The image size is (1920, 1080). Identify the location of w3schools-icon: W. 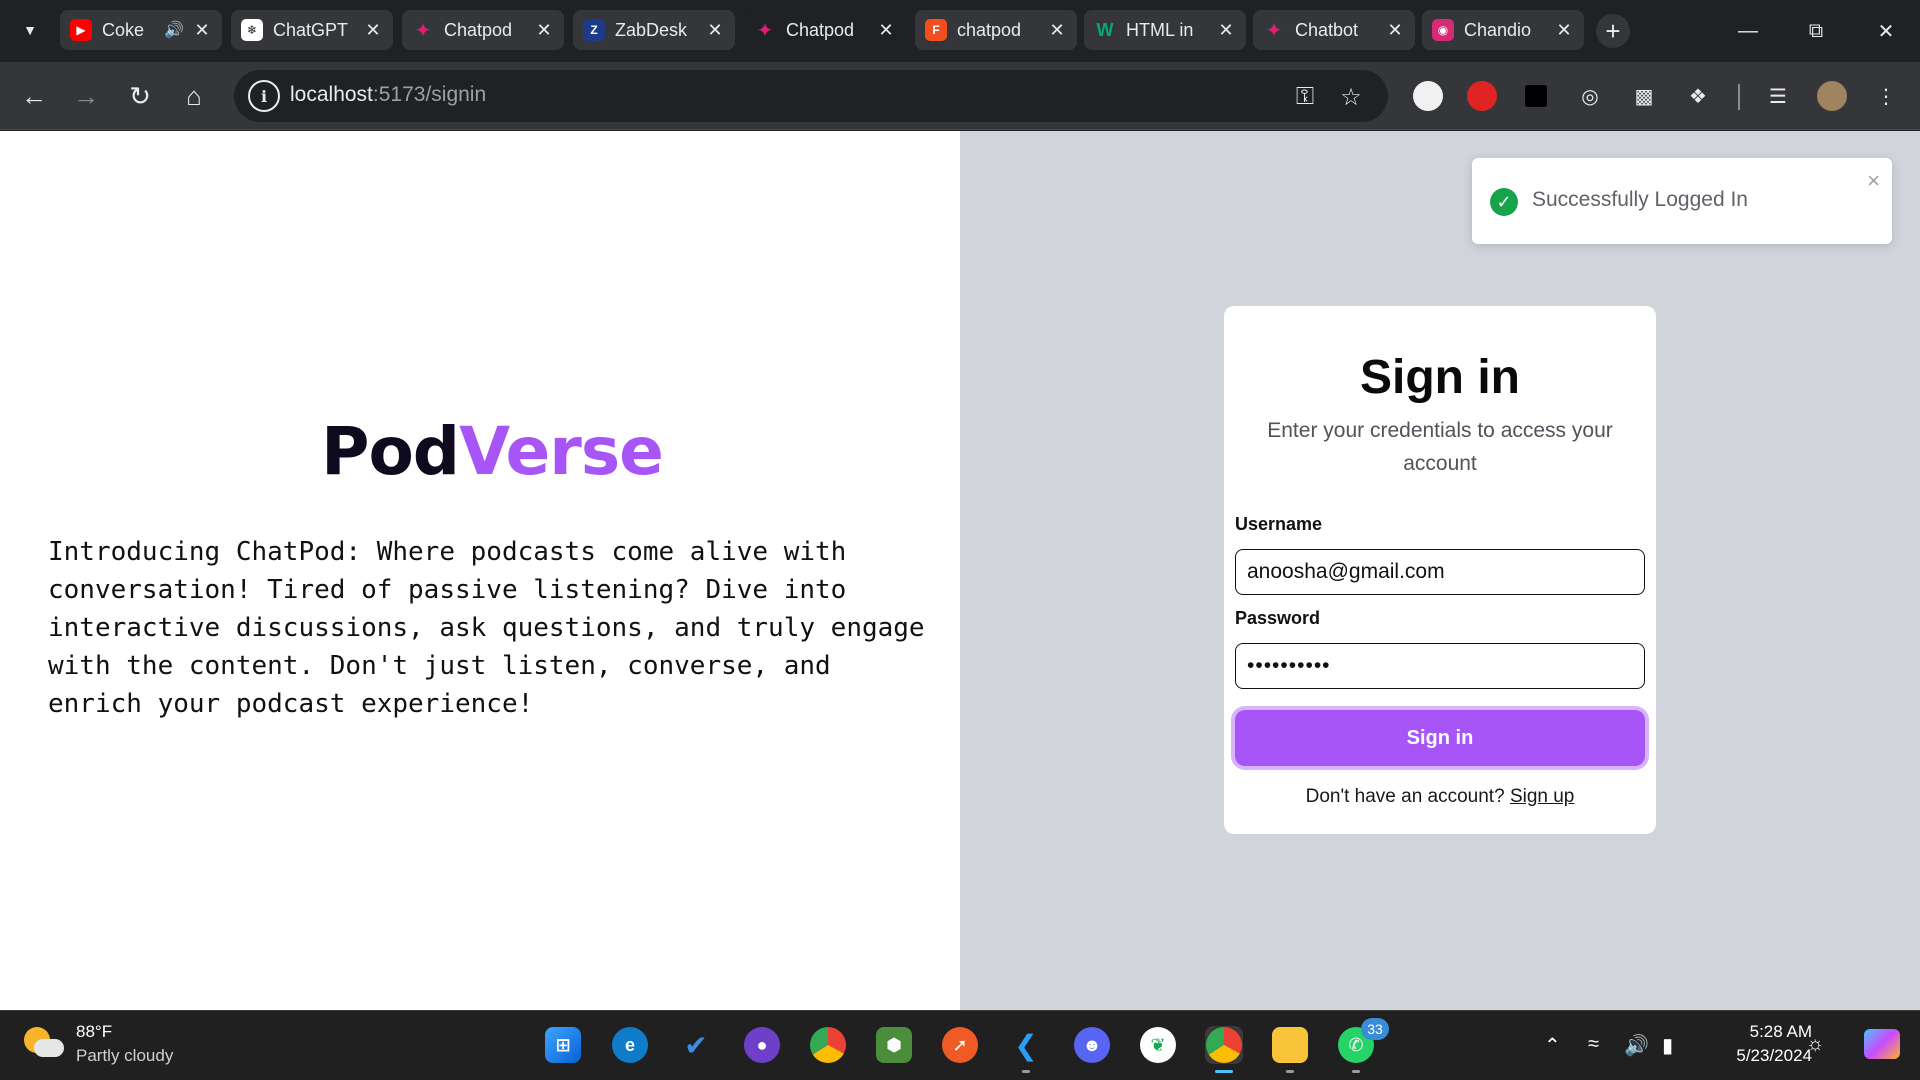
(1105, 29).